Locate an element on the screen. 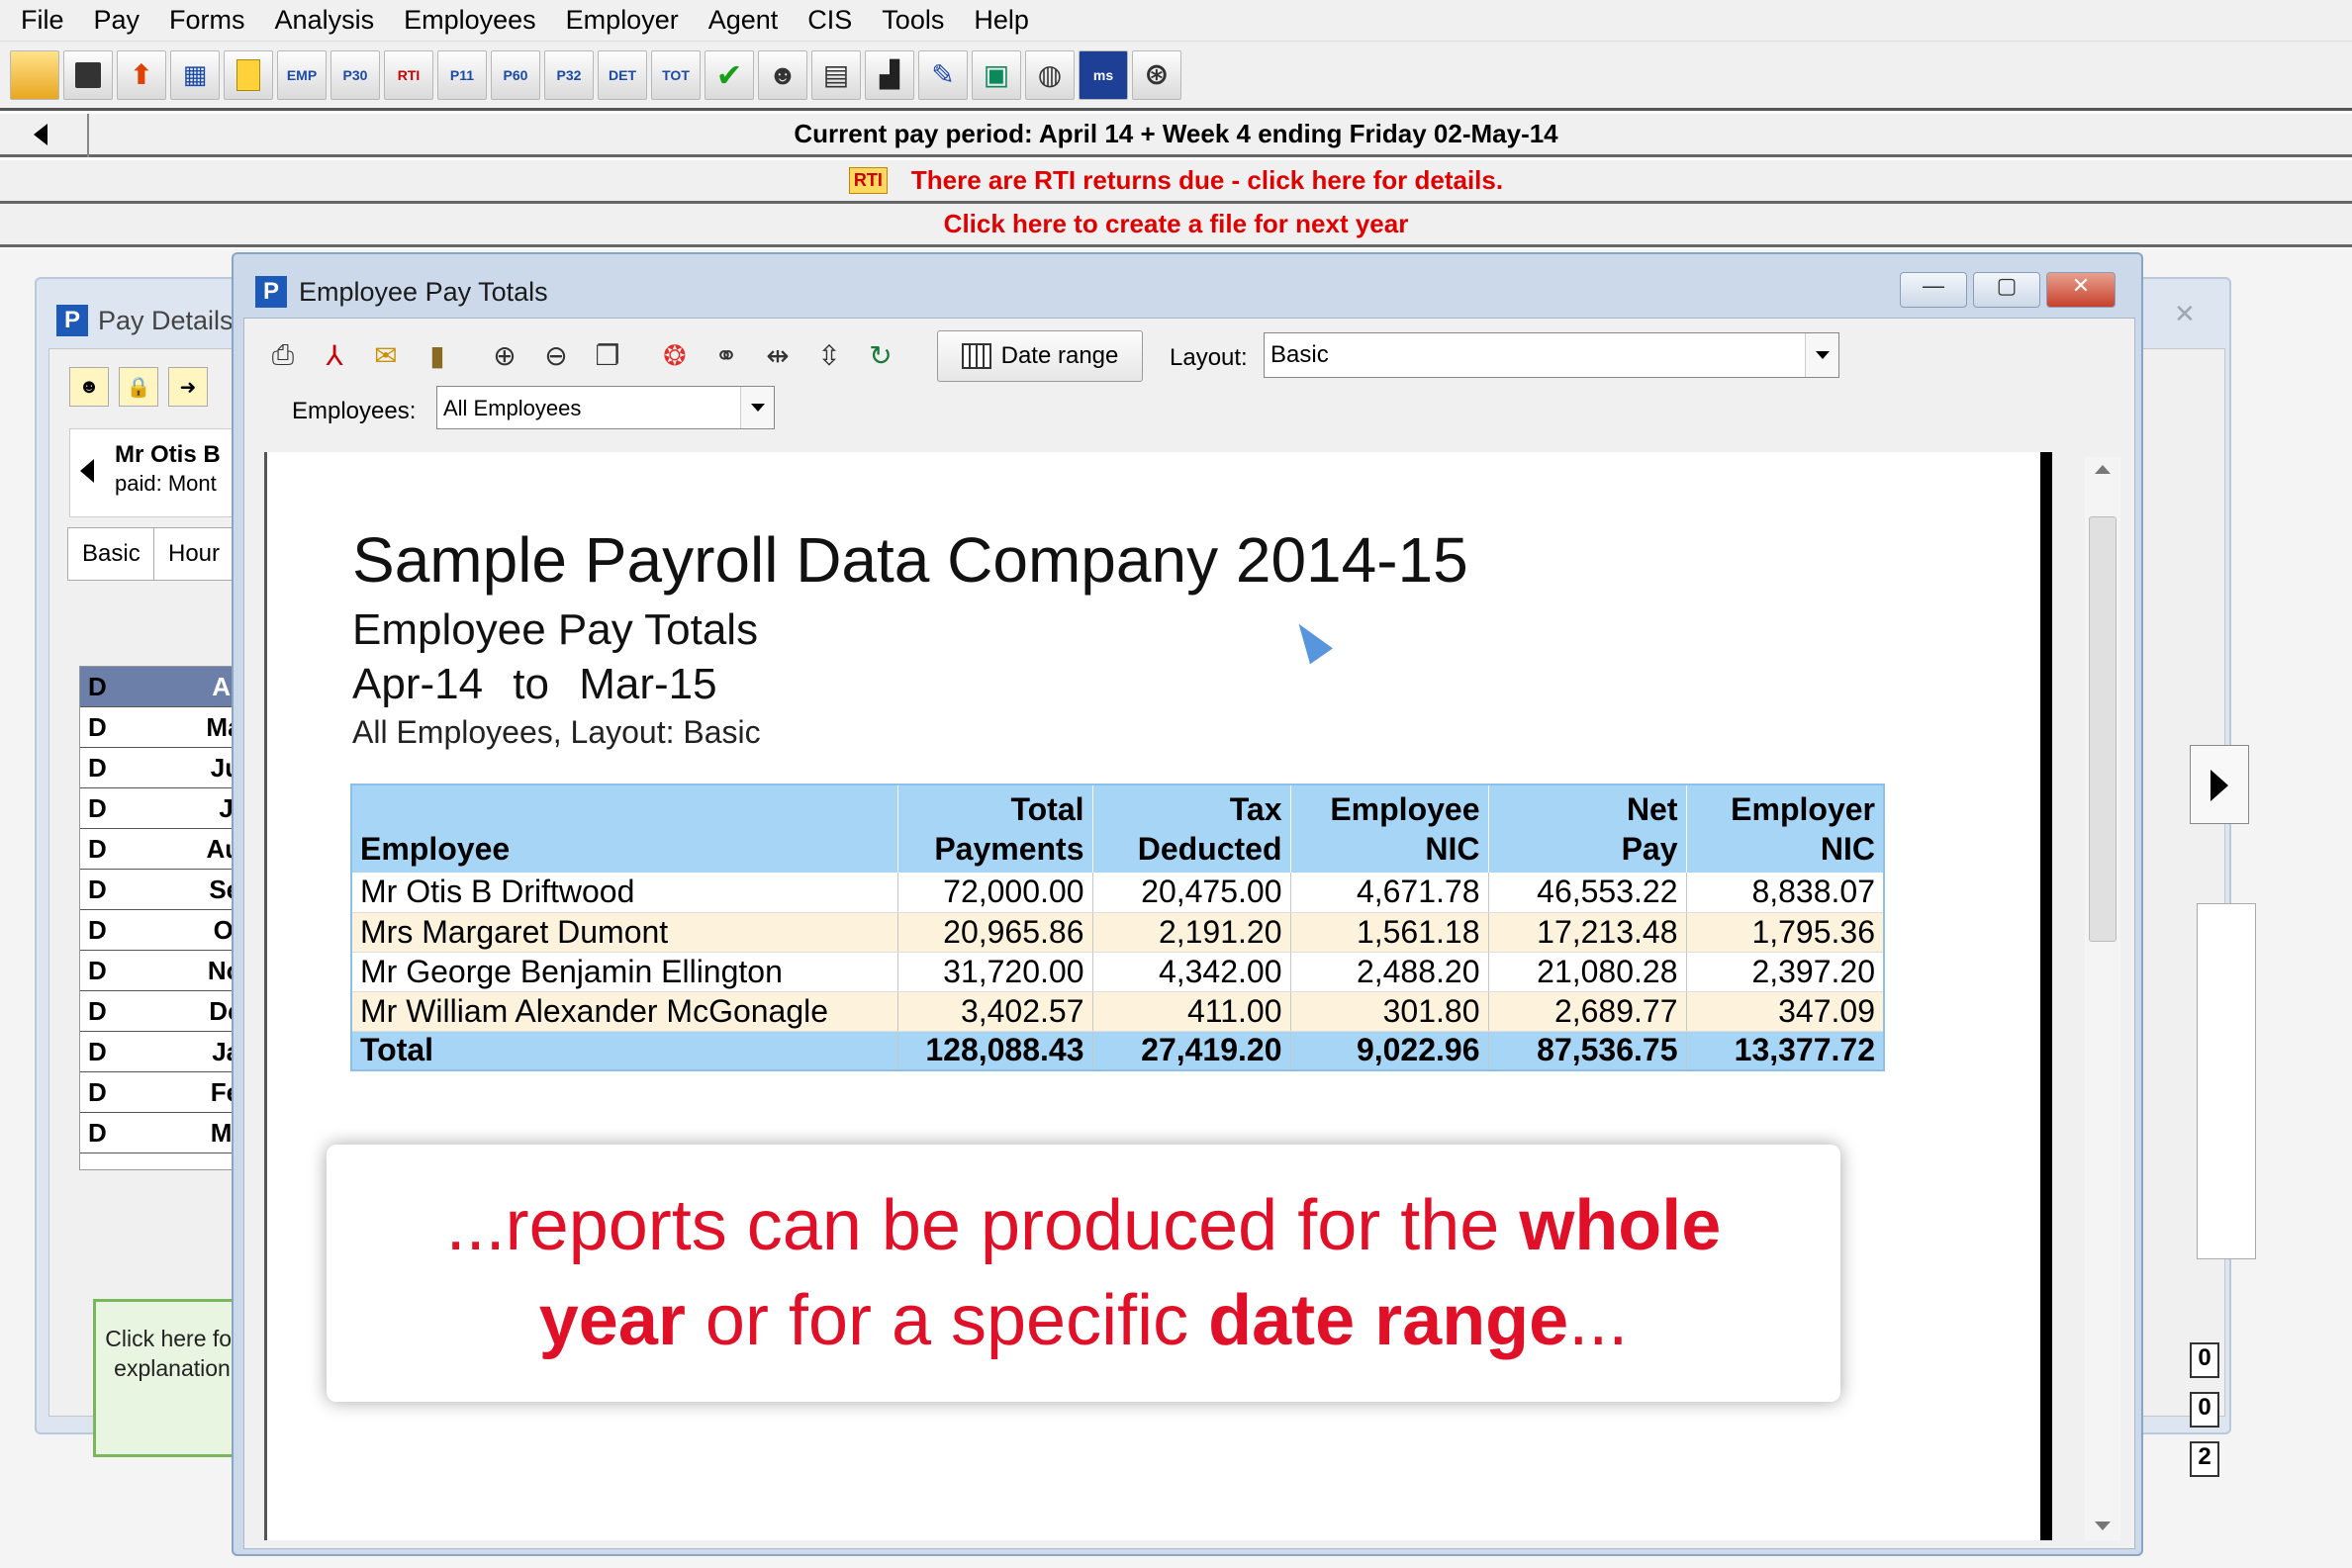 The height and width of the screenshot is (1568, 2352). p30-icon: P30 is located at coordinates (355, 74).